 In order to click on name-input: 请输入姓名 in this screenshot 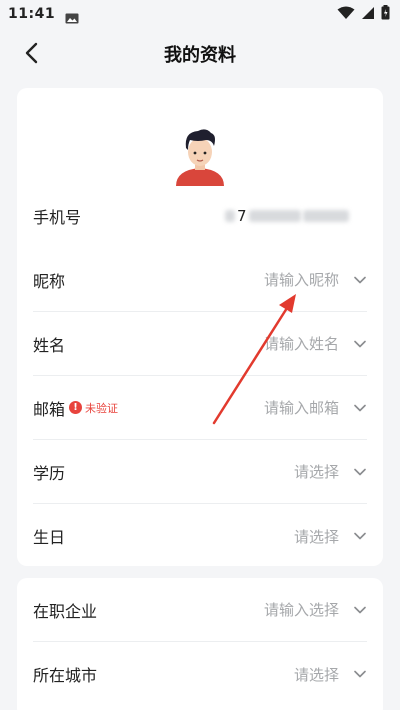, I will do `click(301, 343)`.